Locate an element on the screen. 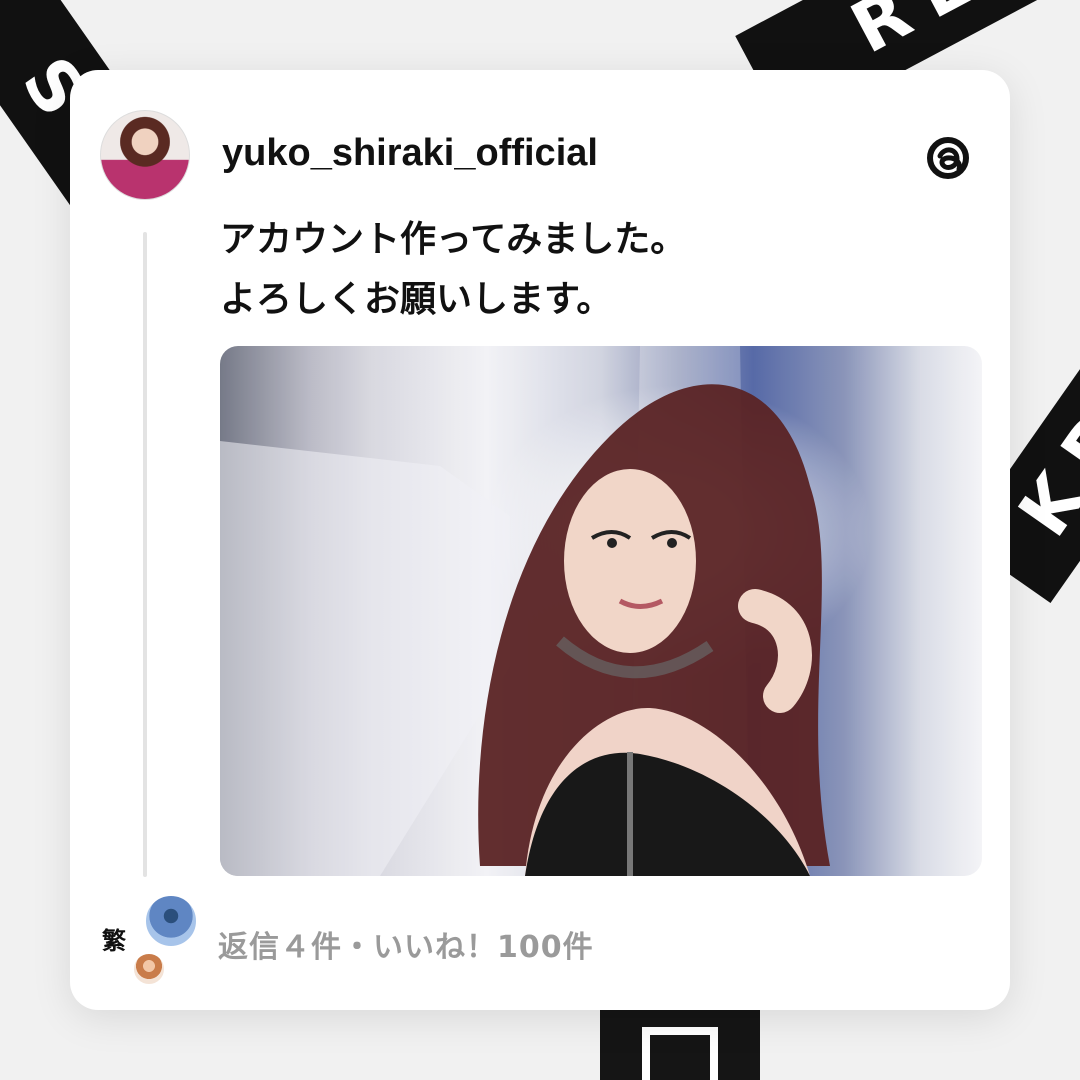  threads-icon is located at coordinates (948, 158).